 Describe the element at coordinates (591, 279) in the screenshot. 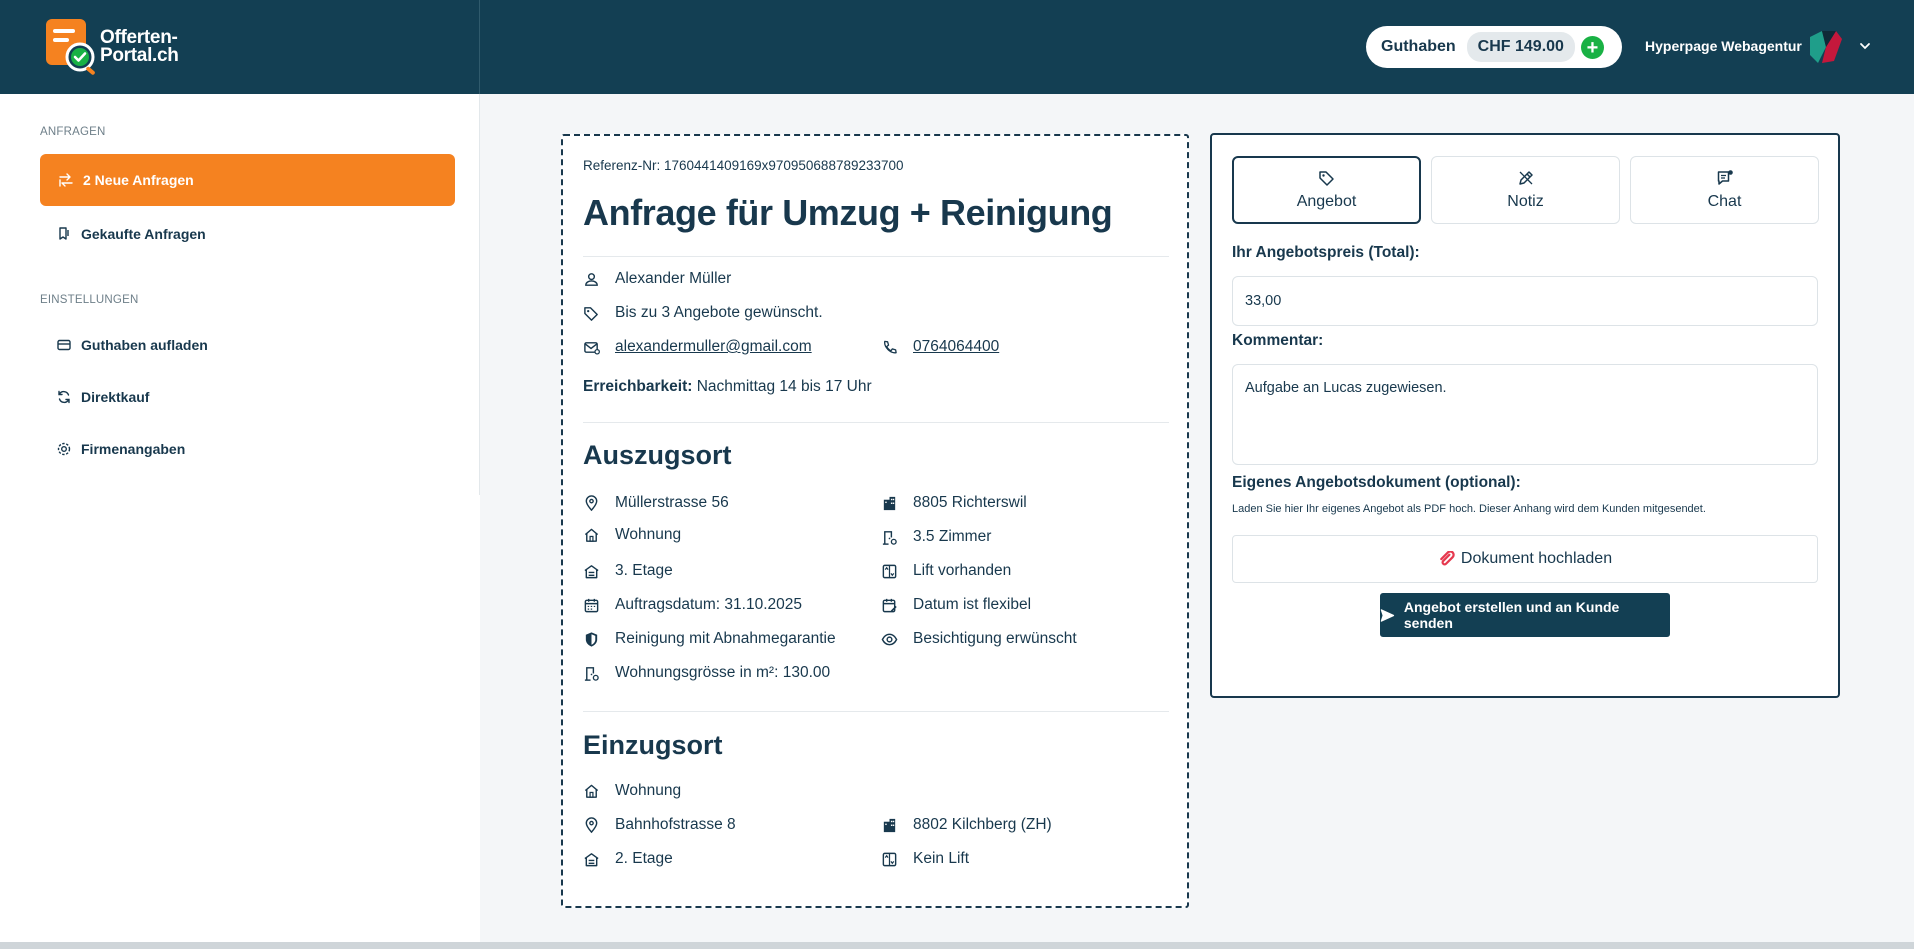

I see `person-icon` at that location.